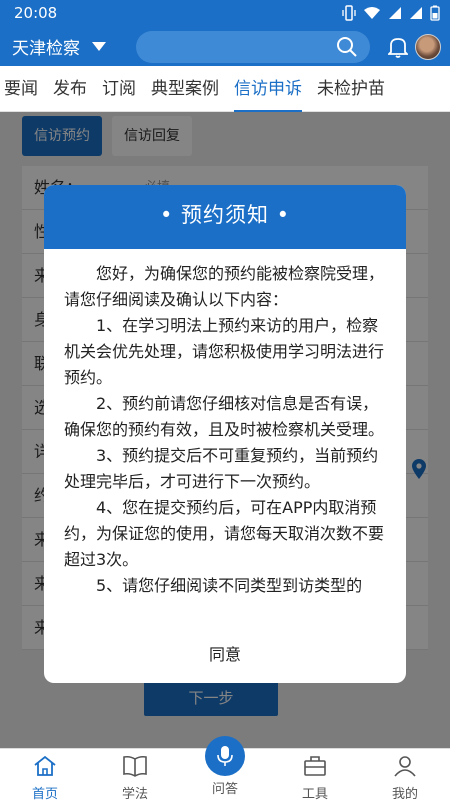 Image resolution: width=450 pixels, height=800 pixels. I want to click on status-time: 20:08, so click(36, 13).